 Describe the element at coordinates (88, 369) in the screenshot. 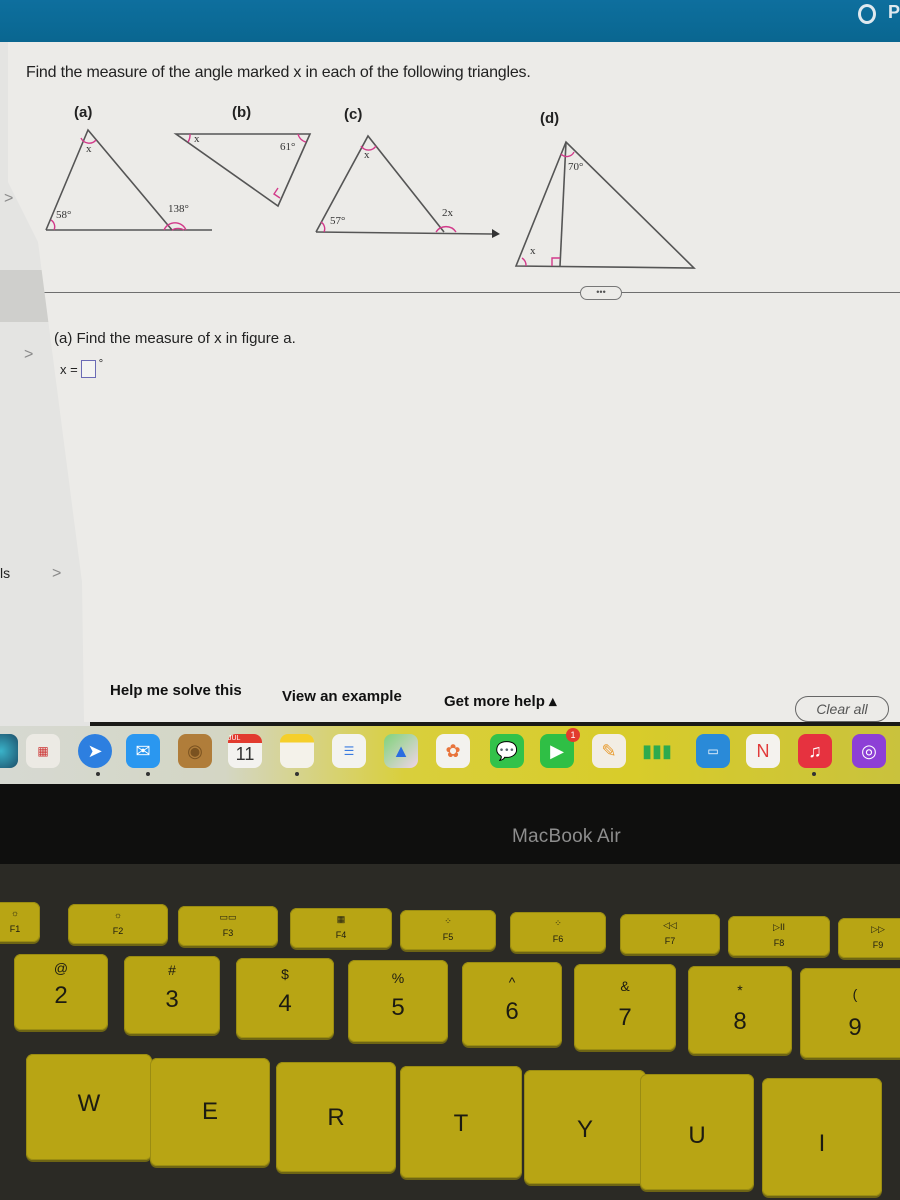

I see `answer-input` at that location.